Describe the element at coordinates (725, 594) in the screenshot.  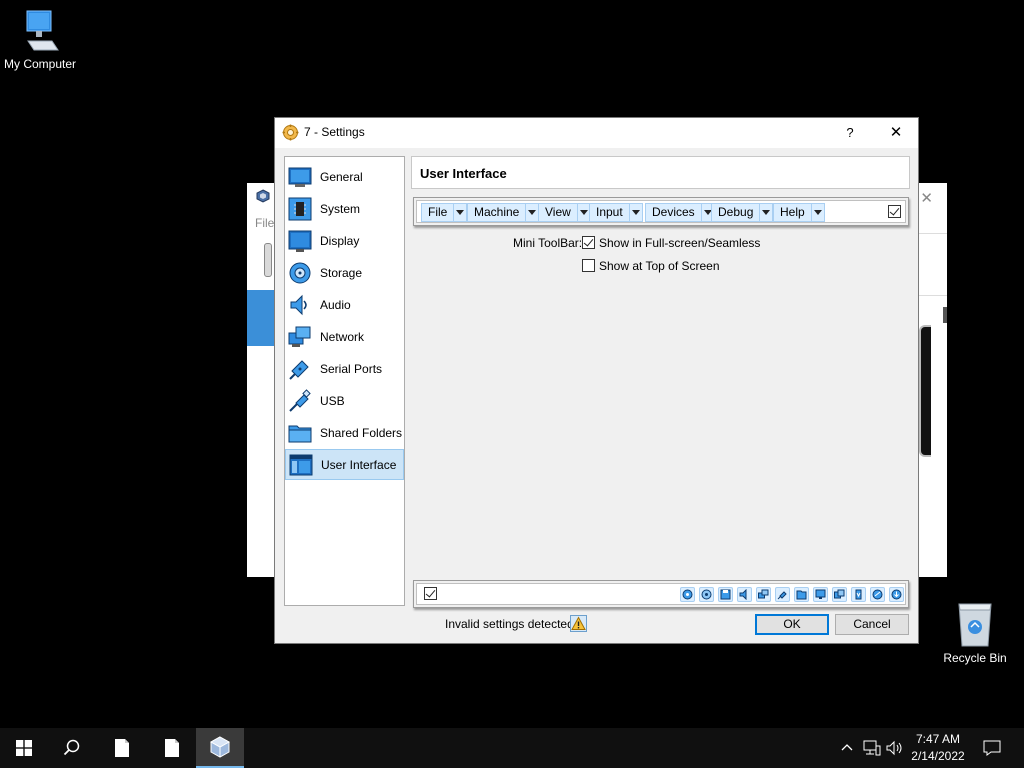
I see `floppy-icon` at that location.